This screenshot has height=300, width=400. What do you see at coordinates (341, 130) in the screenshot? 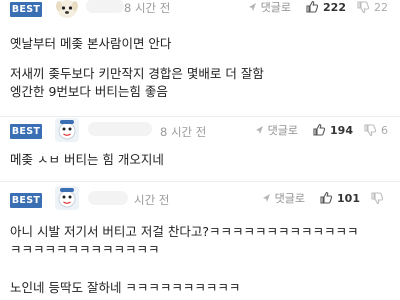
I see `like-count: 194` at bounding box center [341, 130].